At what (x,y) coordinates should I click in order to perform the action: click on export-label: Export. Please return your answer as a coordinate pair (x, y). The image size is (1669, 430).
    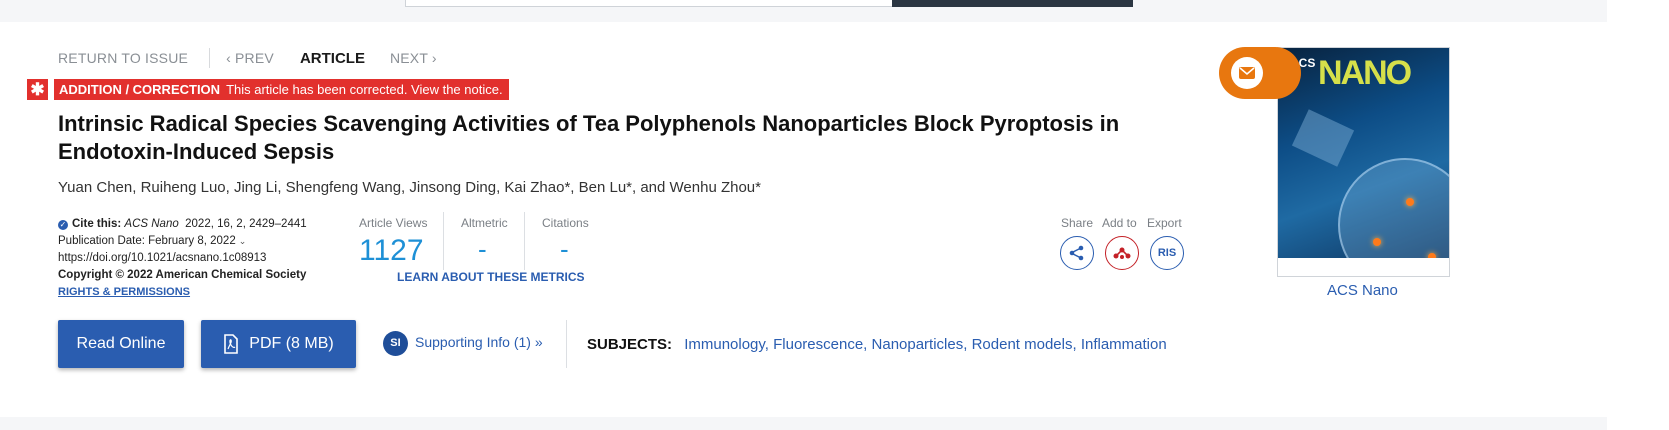
    Looking at the image, I should click on (1164, 223).